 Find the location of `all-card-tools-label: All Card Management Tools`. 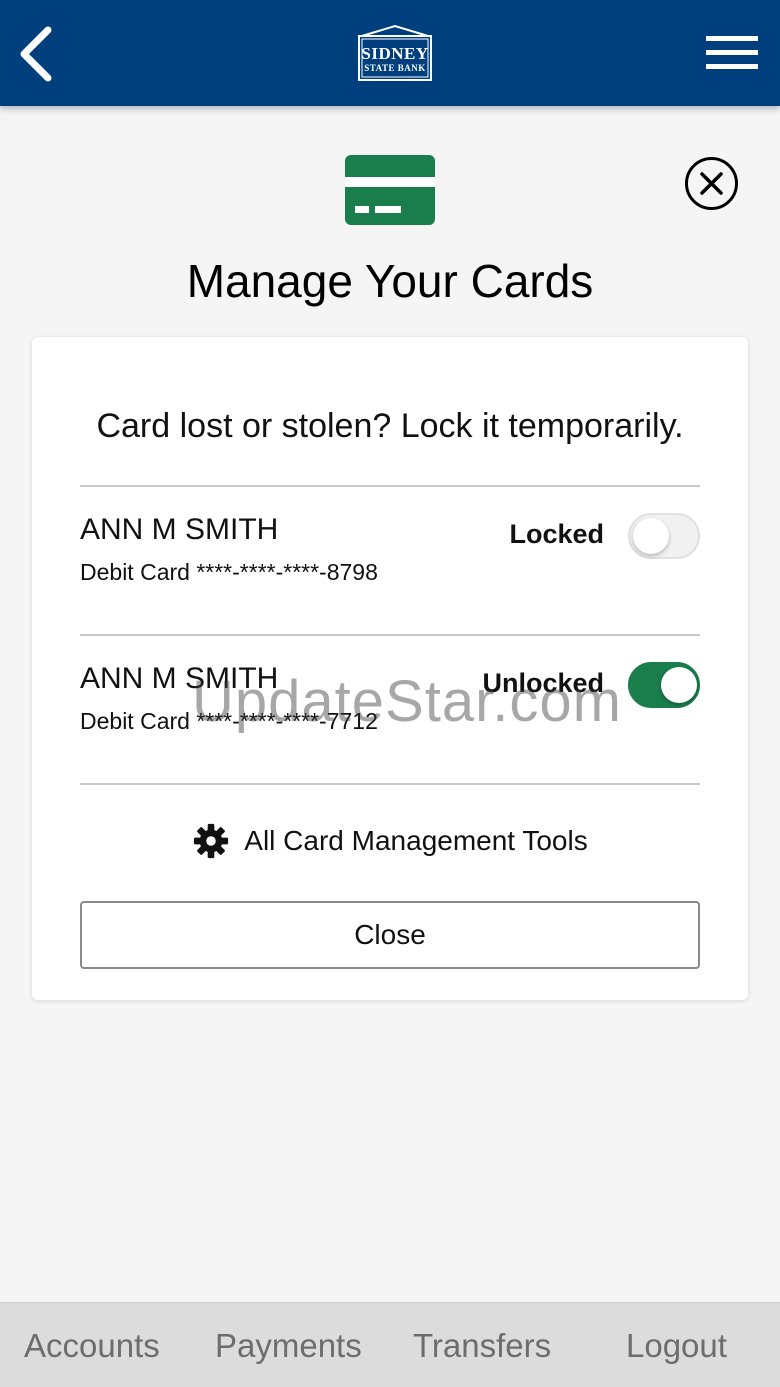

all-card-tools-label: All Card Management Tools is located at coordinates (416, 840).